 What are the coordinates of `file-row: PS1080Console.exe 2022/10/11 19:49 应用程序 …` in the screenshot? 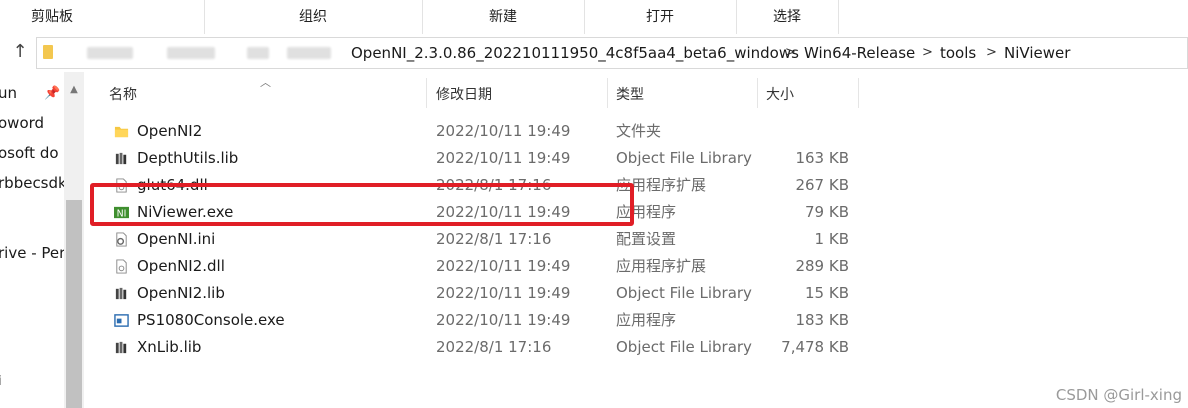 It's located at (637, 320).